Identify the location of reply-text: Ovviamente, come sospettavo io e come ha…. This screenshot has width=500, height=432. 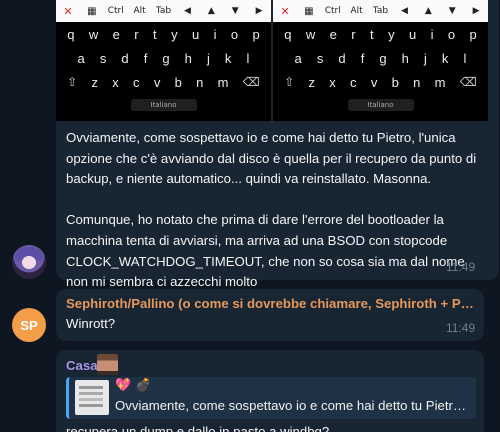
(294, 405).